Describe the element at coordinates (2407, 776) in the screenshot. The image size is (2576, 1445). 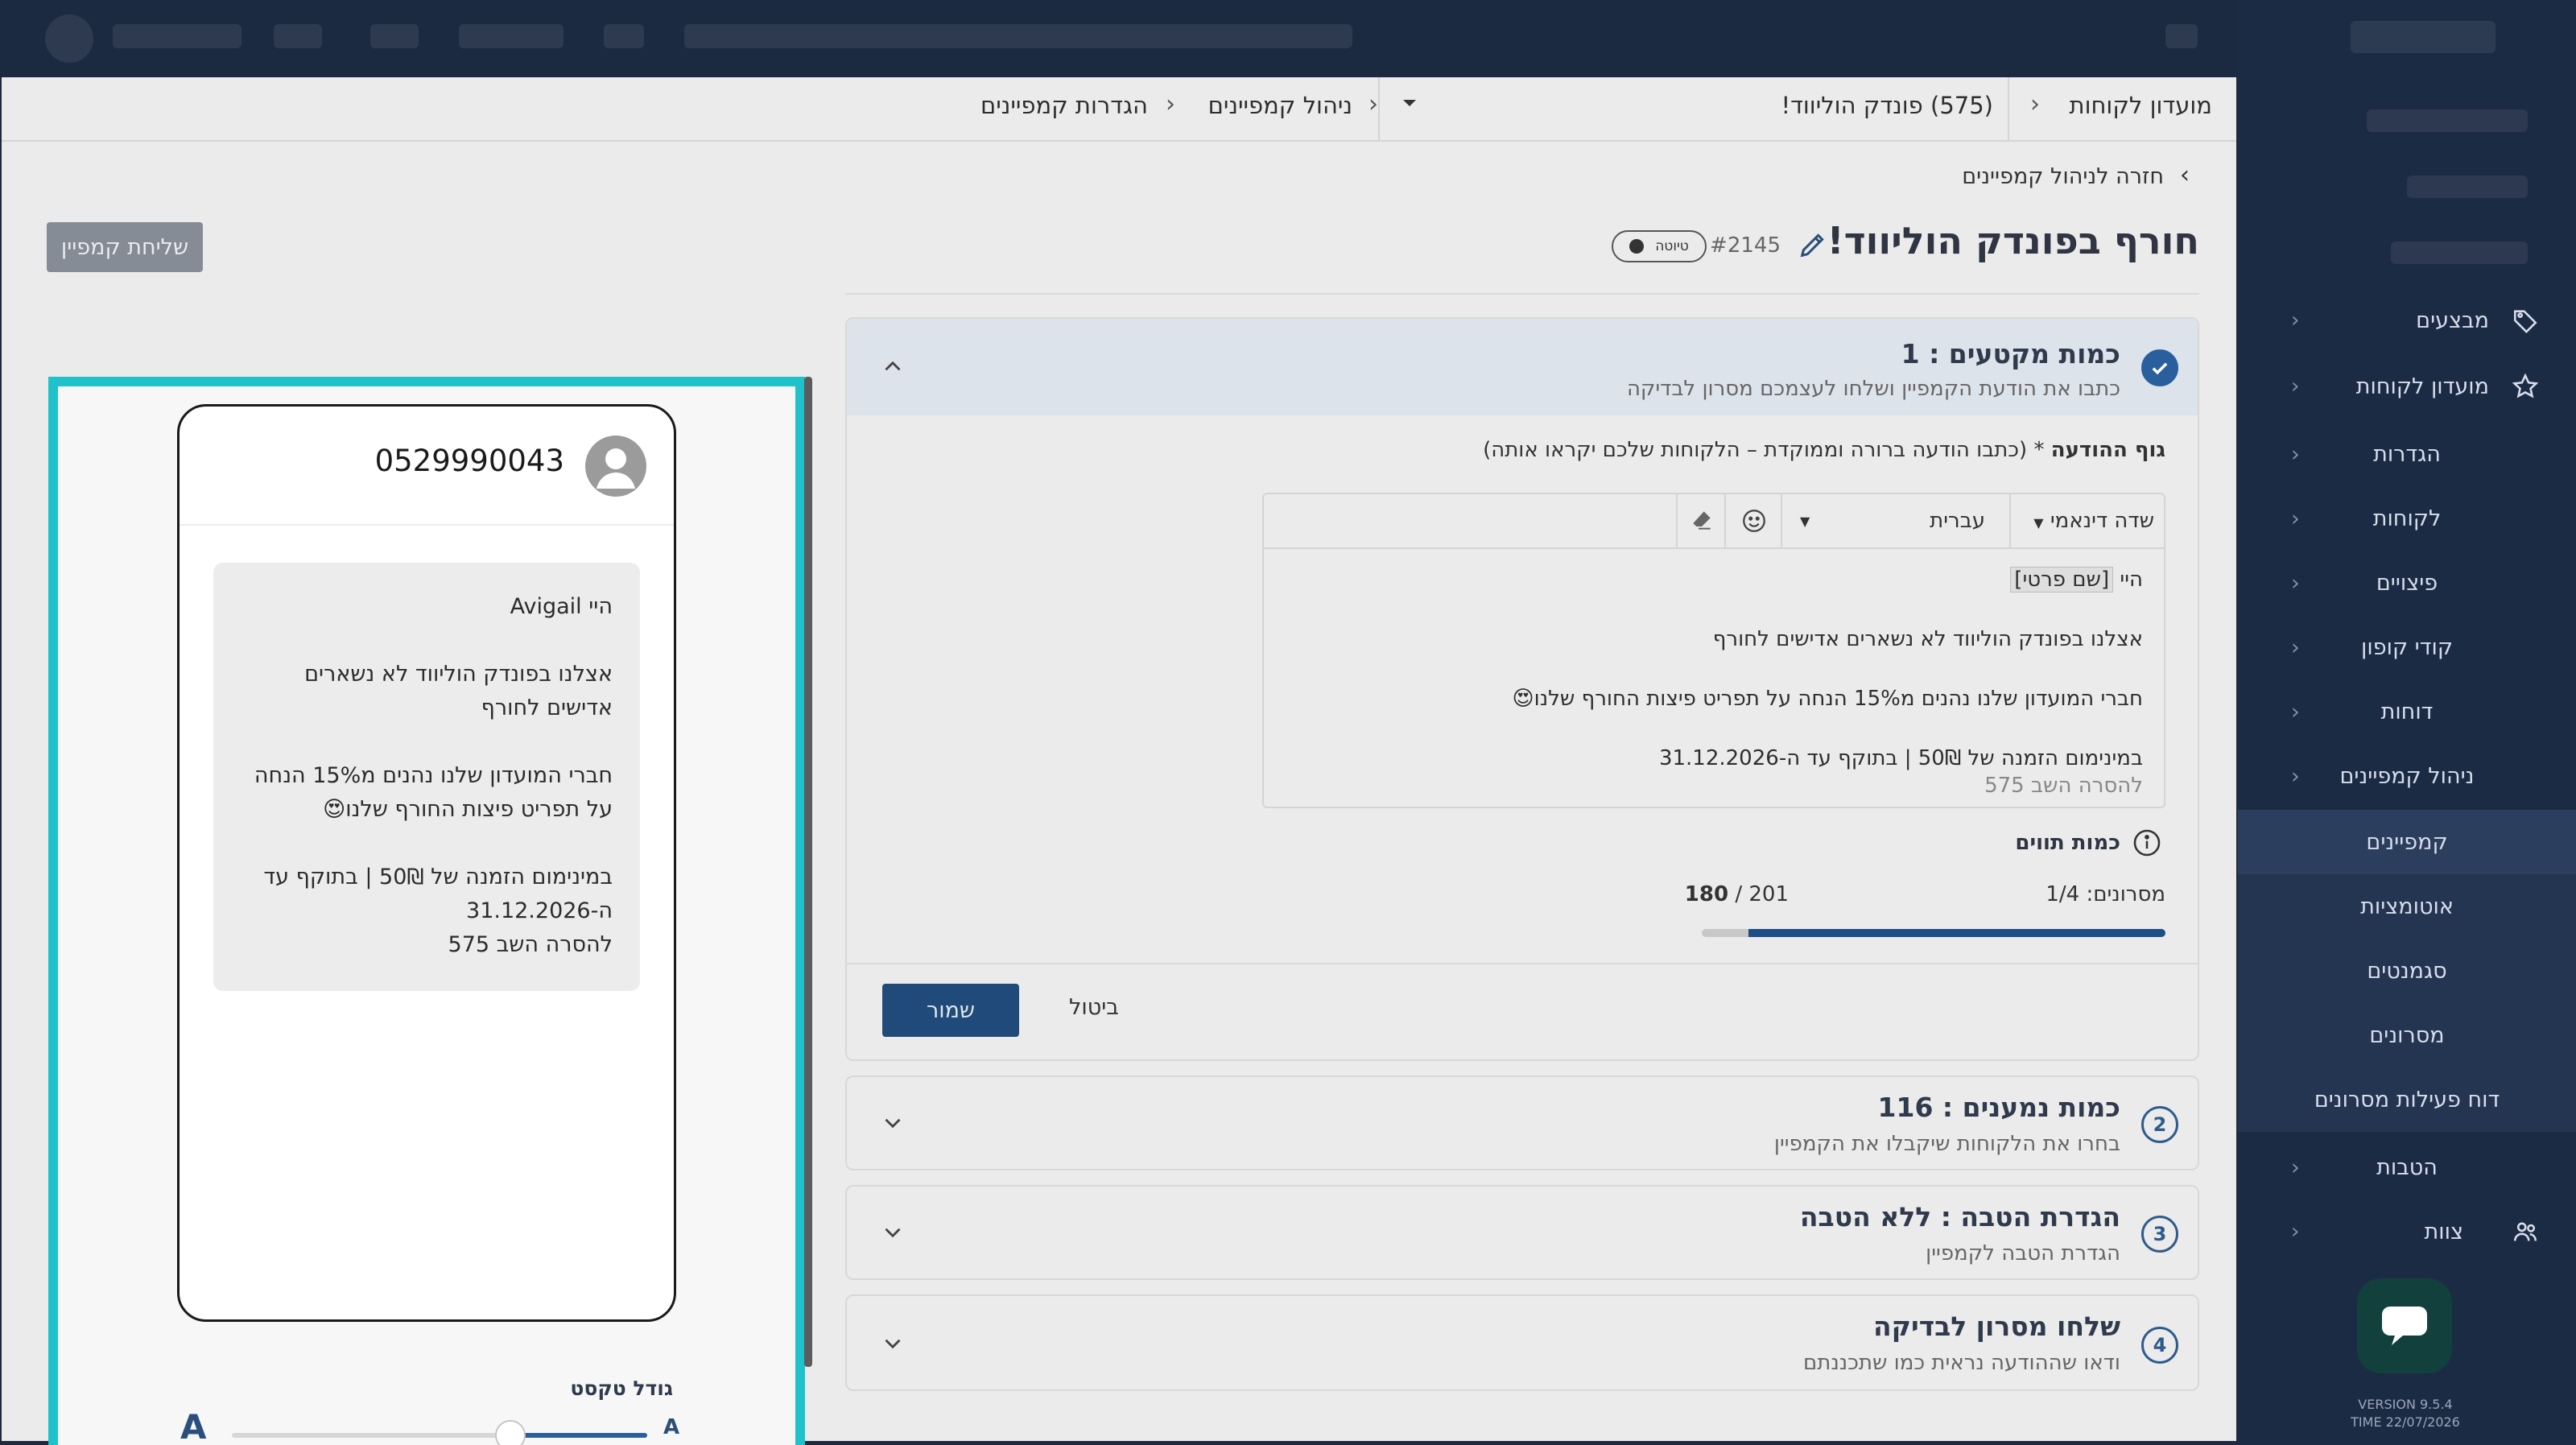
I see `sidebar-sub-campaign-management: ניהול קמפיינים ‹` at that location.